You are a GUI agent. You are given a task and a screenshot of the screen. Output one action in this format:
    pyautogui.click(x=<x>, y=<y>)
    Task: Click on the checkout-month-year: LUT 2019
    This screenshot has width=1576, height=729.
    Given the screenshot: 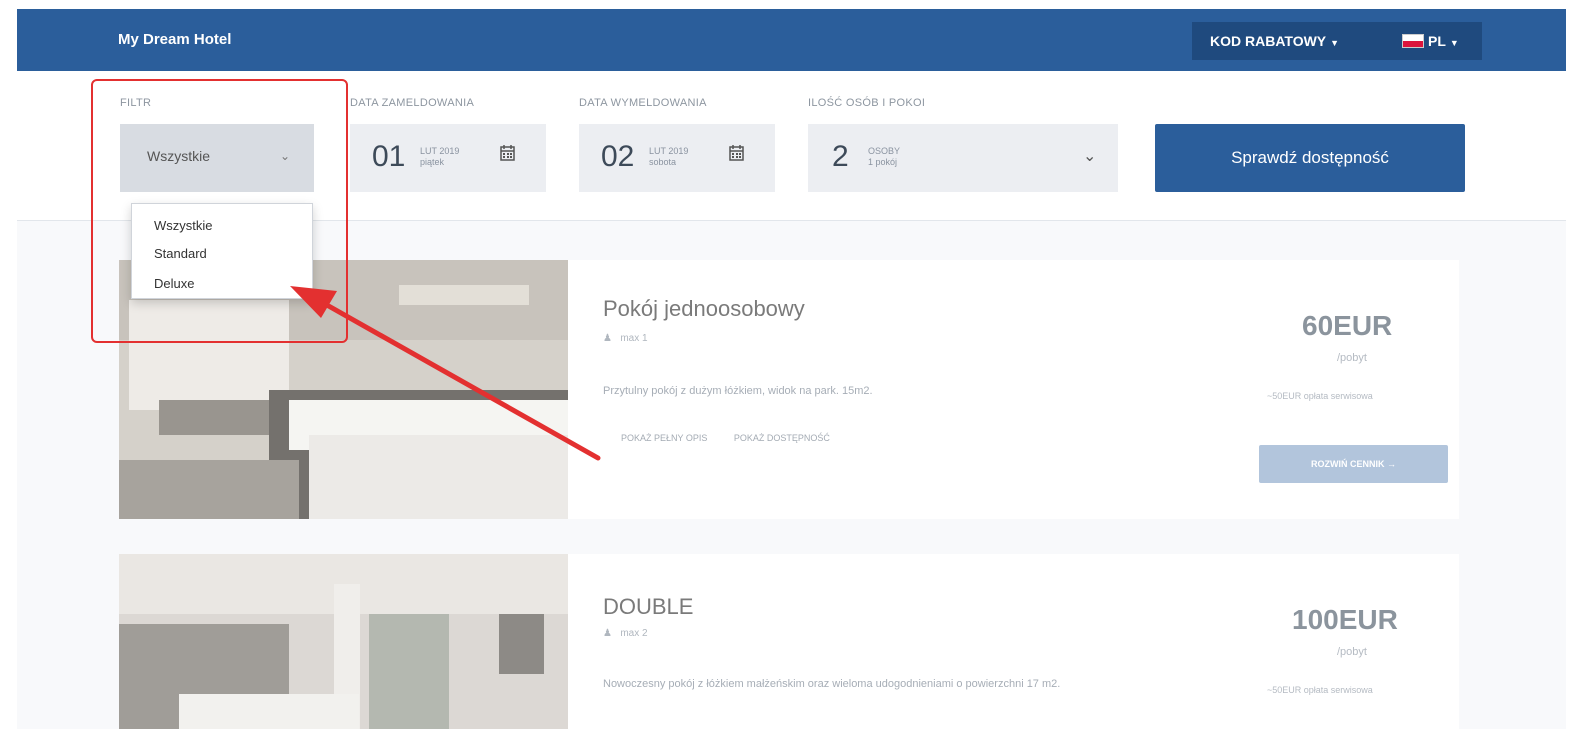 What is the action you would take?
    pyautogui.click(x=669, y=151)
    